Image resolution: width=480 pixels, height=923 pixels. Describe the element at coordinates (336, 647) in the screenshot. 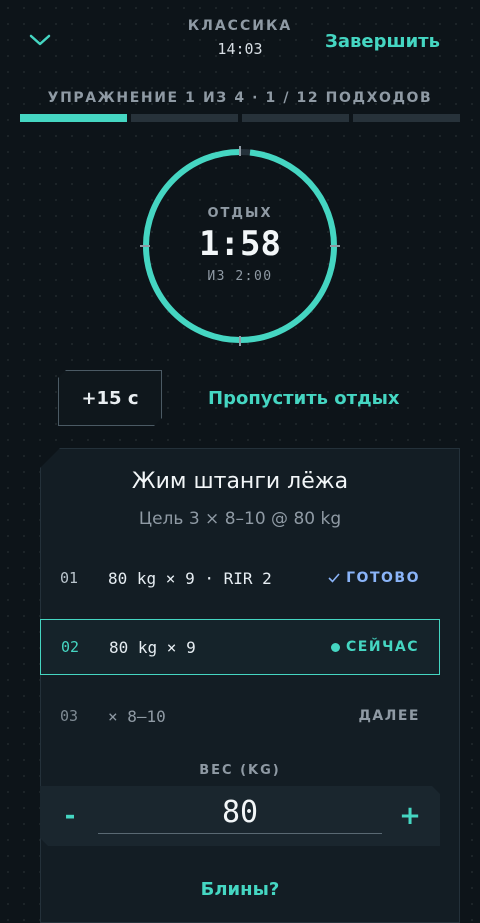

I see `current-dot-icon` at that location.